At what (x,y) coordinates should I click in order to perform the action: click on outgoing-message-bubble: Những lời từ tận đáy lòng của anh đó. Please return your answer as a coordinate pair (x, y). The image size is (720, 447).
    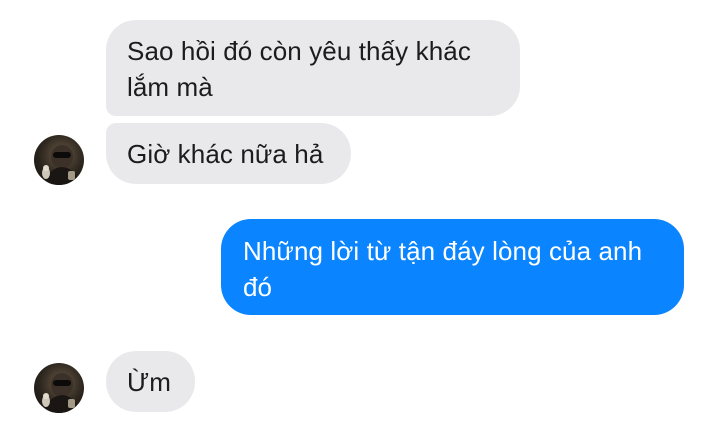
    Looking at the image, I should click on (452, 267).